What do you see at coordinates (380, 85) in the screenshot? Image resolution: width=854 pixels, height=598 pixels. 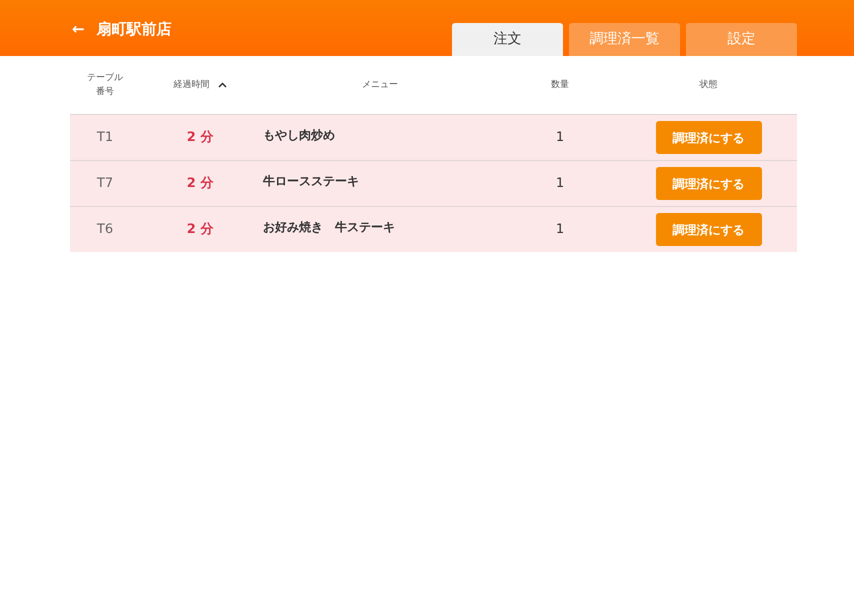 I see `column-header: メニュー` at bounding box center [380, 85].